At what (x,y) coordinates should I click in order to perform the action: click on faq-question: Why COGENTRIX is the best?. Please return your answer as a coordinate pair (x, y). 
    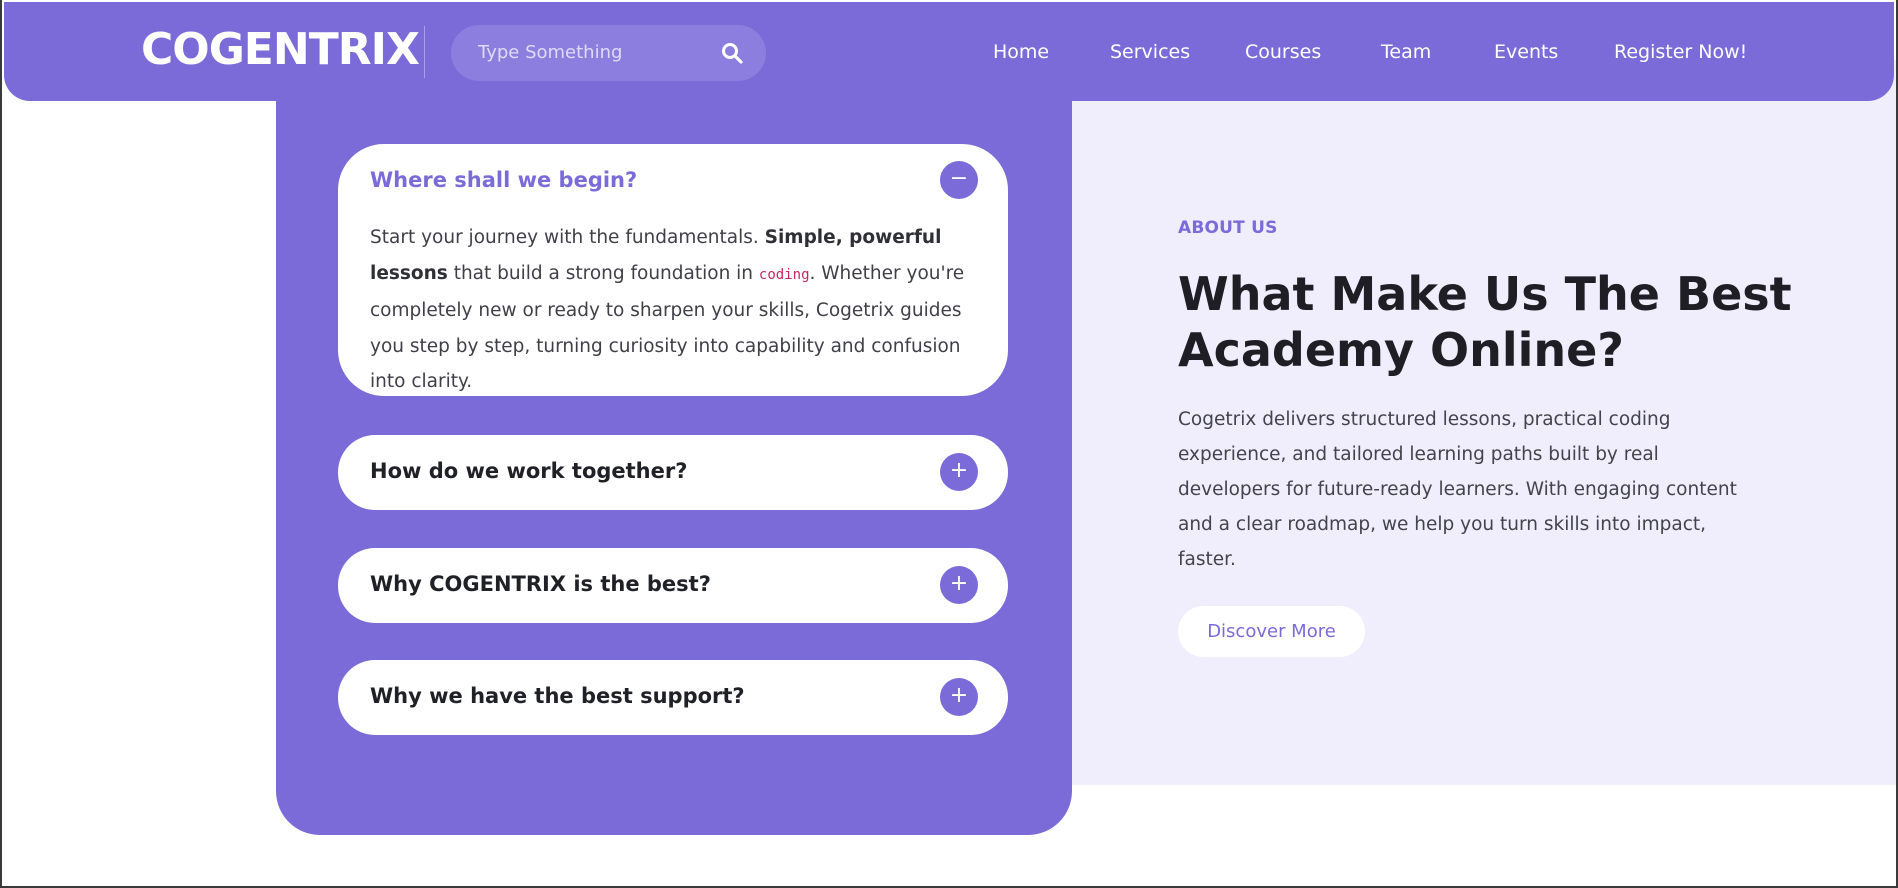
    Looking at the image, I should click on (540, 584).